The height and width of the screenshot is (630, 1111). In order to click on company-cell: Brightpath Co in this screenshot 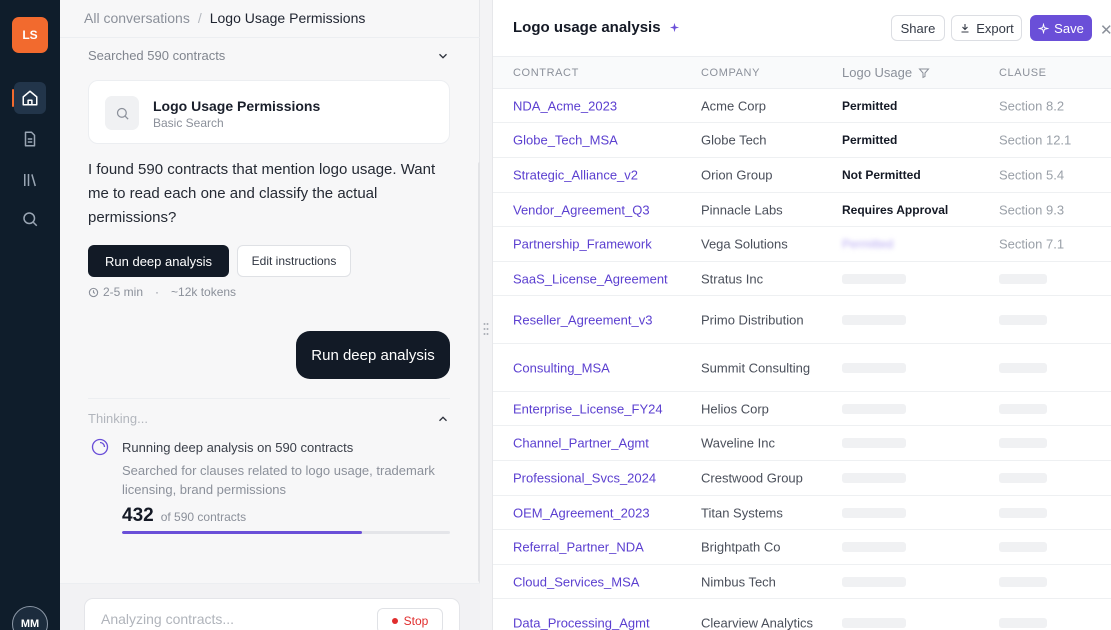, I will do `click(741, 547)`.